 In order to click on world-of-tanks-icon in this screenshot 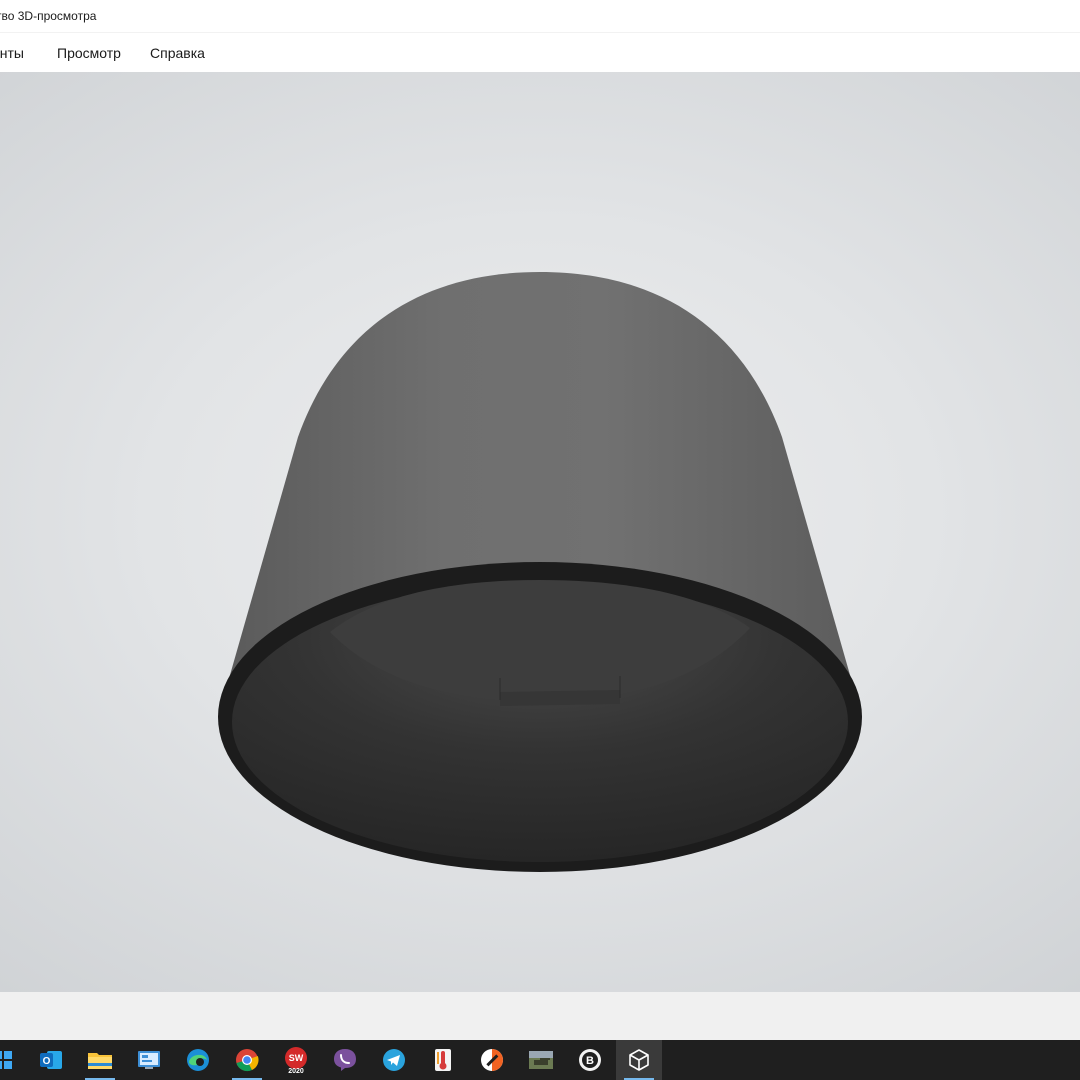, I will do `click(541, 1060)`.